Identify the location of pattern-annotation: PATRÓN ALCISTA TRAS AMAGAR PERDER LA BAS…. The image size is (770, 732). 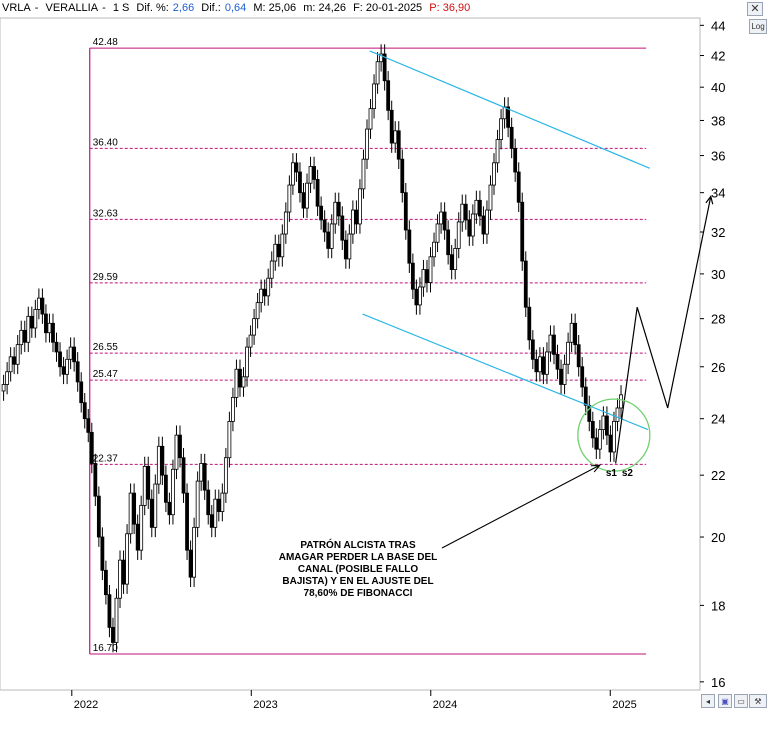
(358, 570).